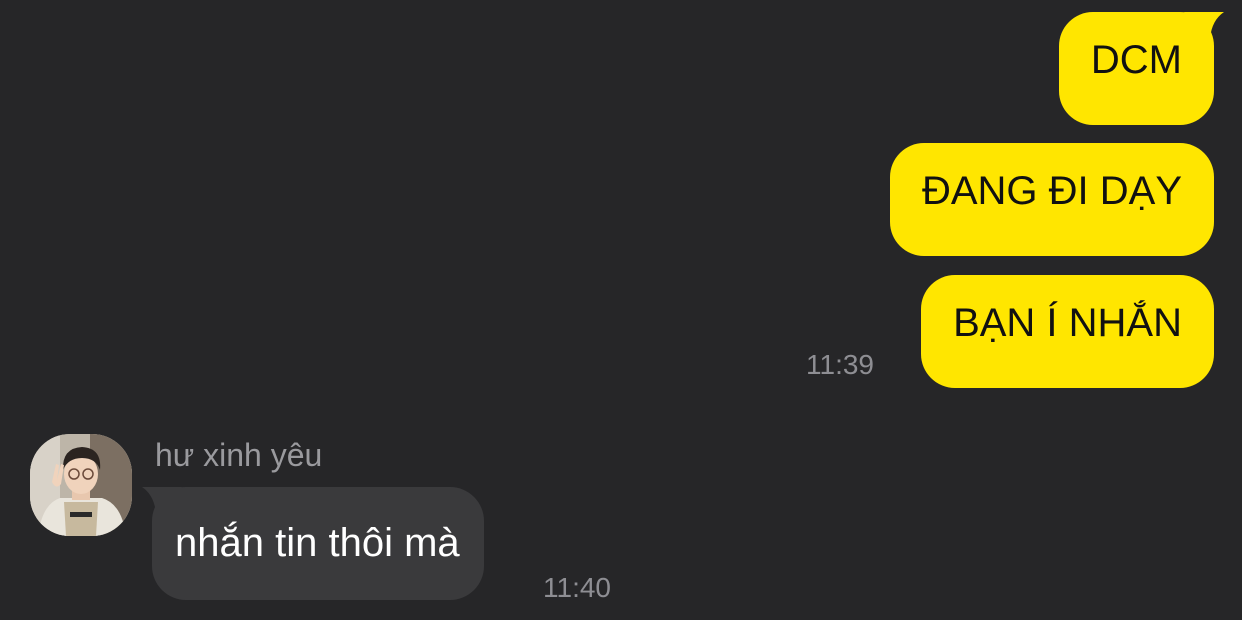 This screenshot has height=620, width=1242. I want to click on message-text: ĐANG ĐI DẠY, so click(1051, 191).